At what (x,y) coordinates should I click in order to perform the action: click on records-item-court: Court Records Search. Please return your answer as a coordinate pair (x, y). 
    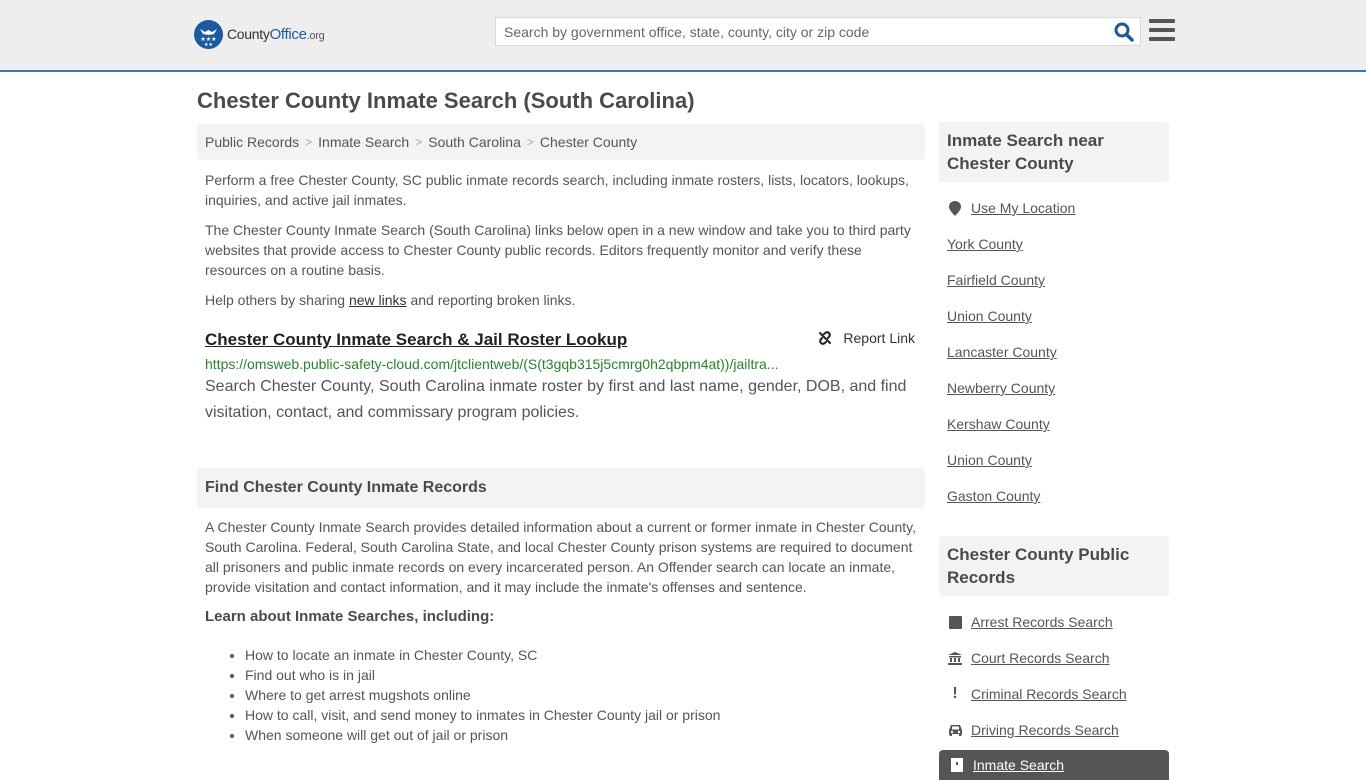
    Looking at the image, I should click on (1058, 658).